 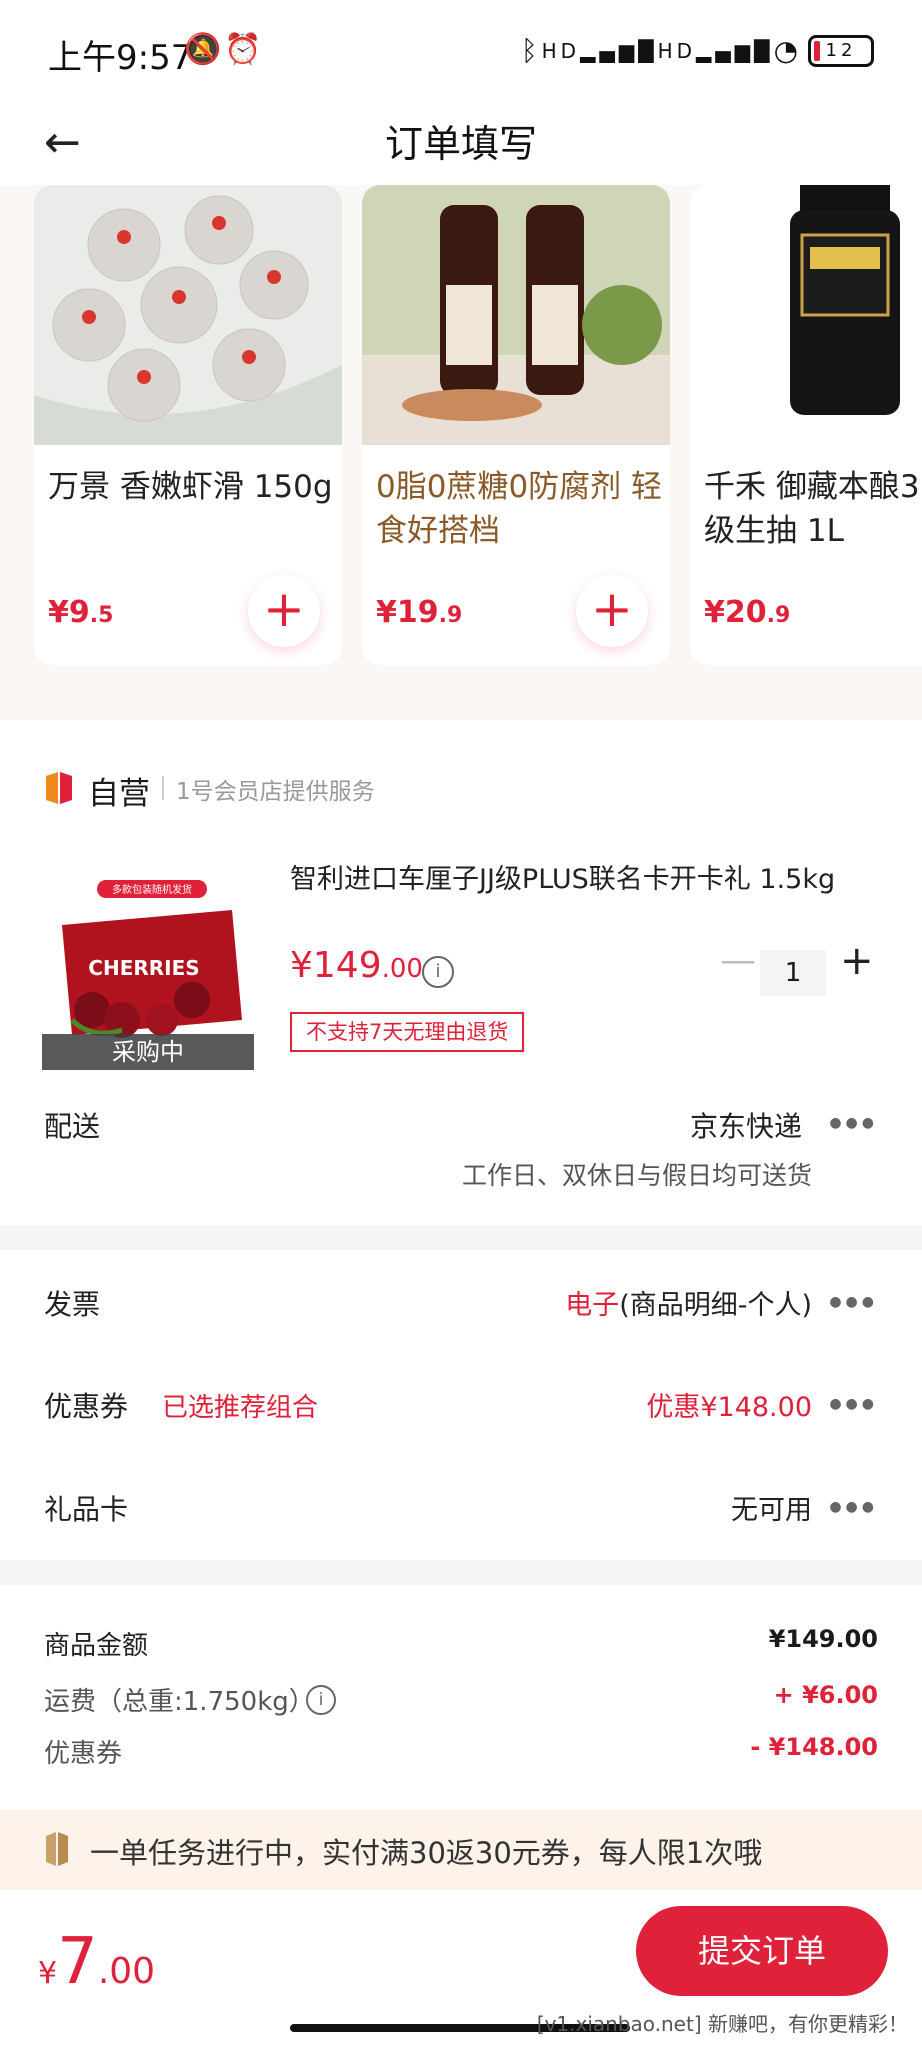 I want to click on invoice-value: 电子(商品明细-个人), so click(x=688, y=1302).